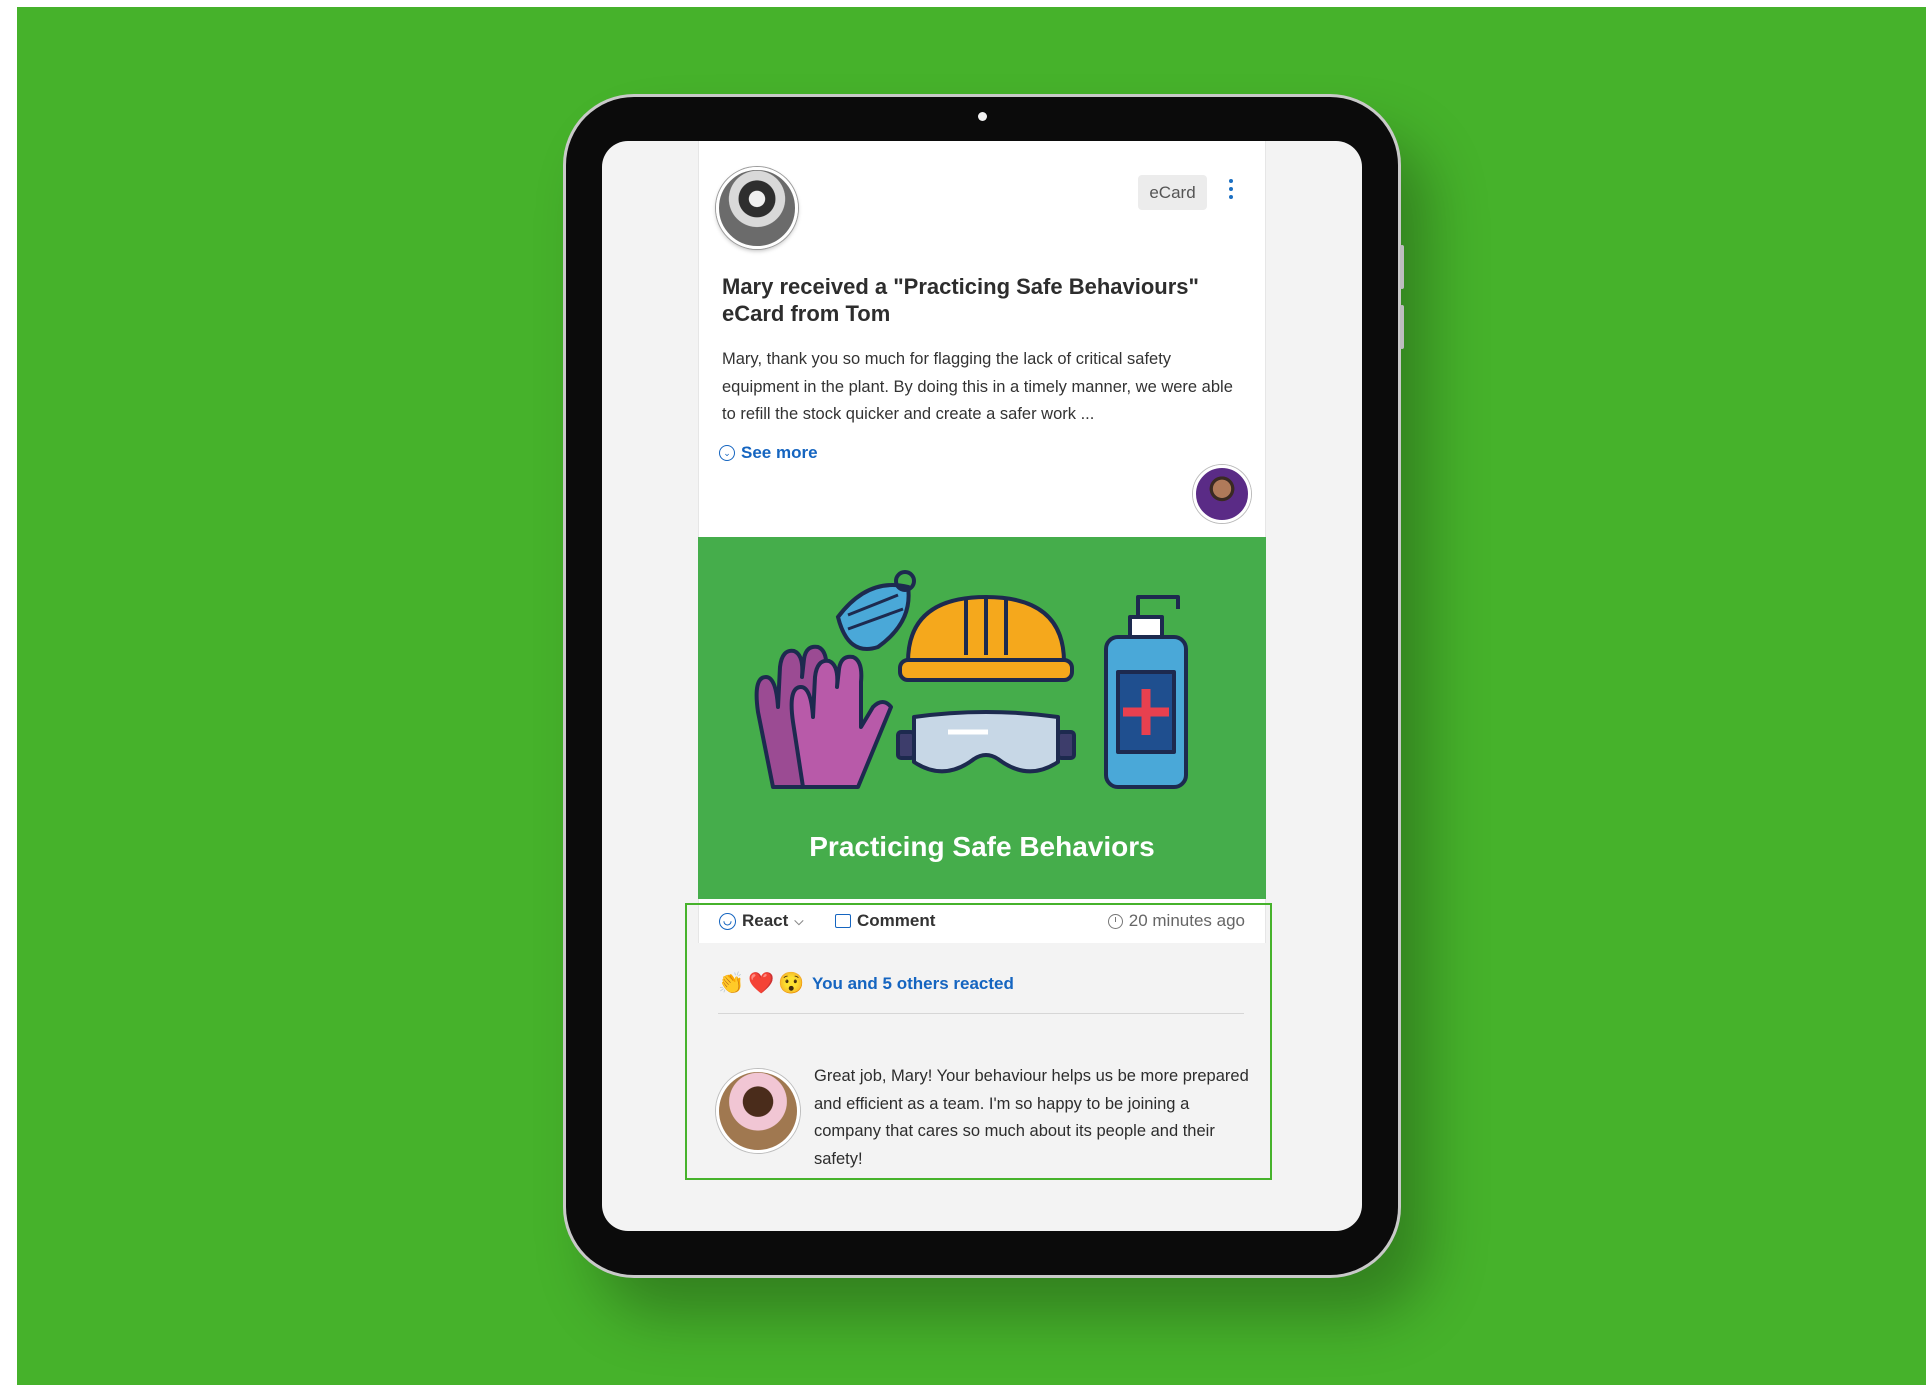  I want to click on safety-goggles-icon, so click(986, 742).